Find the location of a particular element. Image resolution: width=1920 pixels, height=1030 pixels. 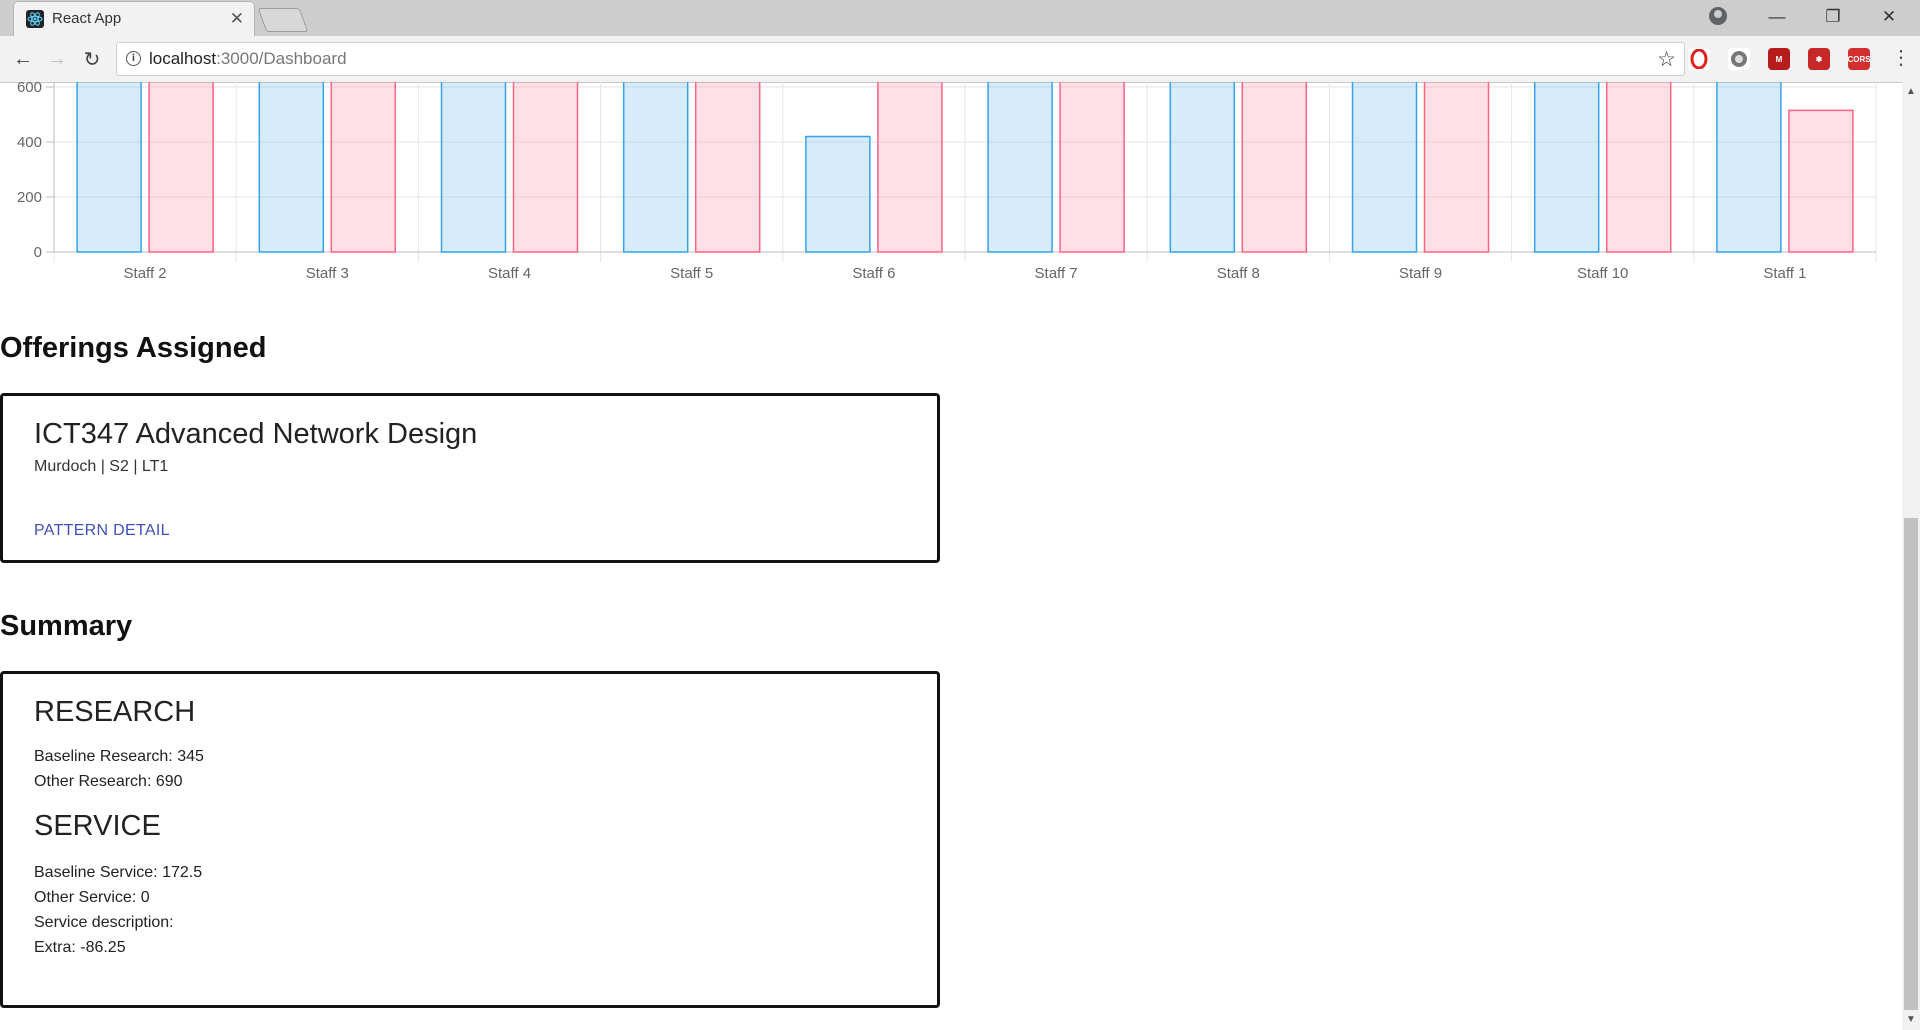

menu-icon: ⋮ is located at coordinates (1901, 57).